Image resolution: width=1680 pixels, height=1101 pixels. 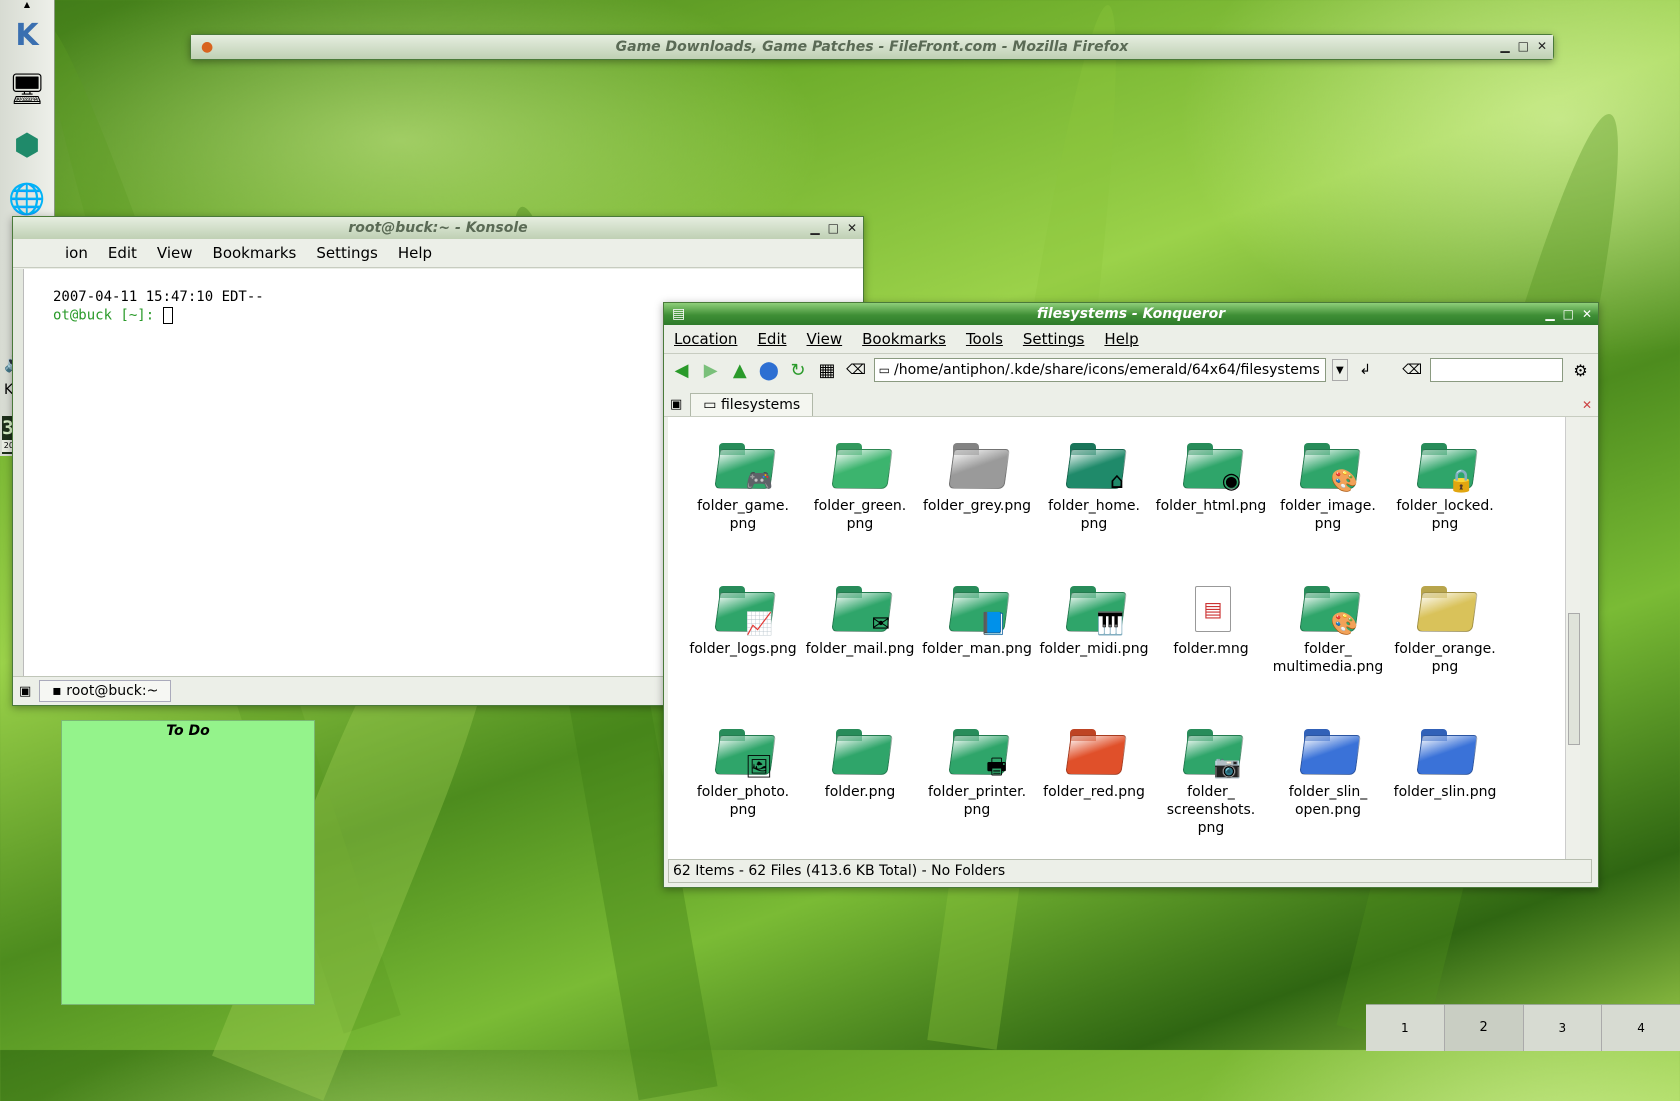 What do you see at coordinates (438, 228) in the screenshot?
I see `window-title: root@buck:~ - Konsole` at bounding box center [438, 228].